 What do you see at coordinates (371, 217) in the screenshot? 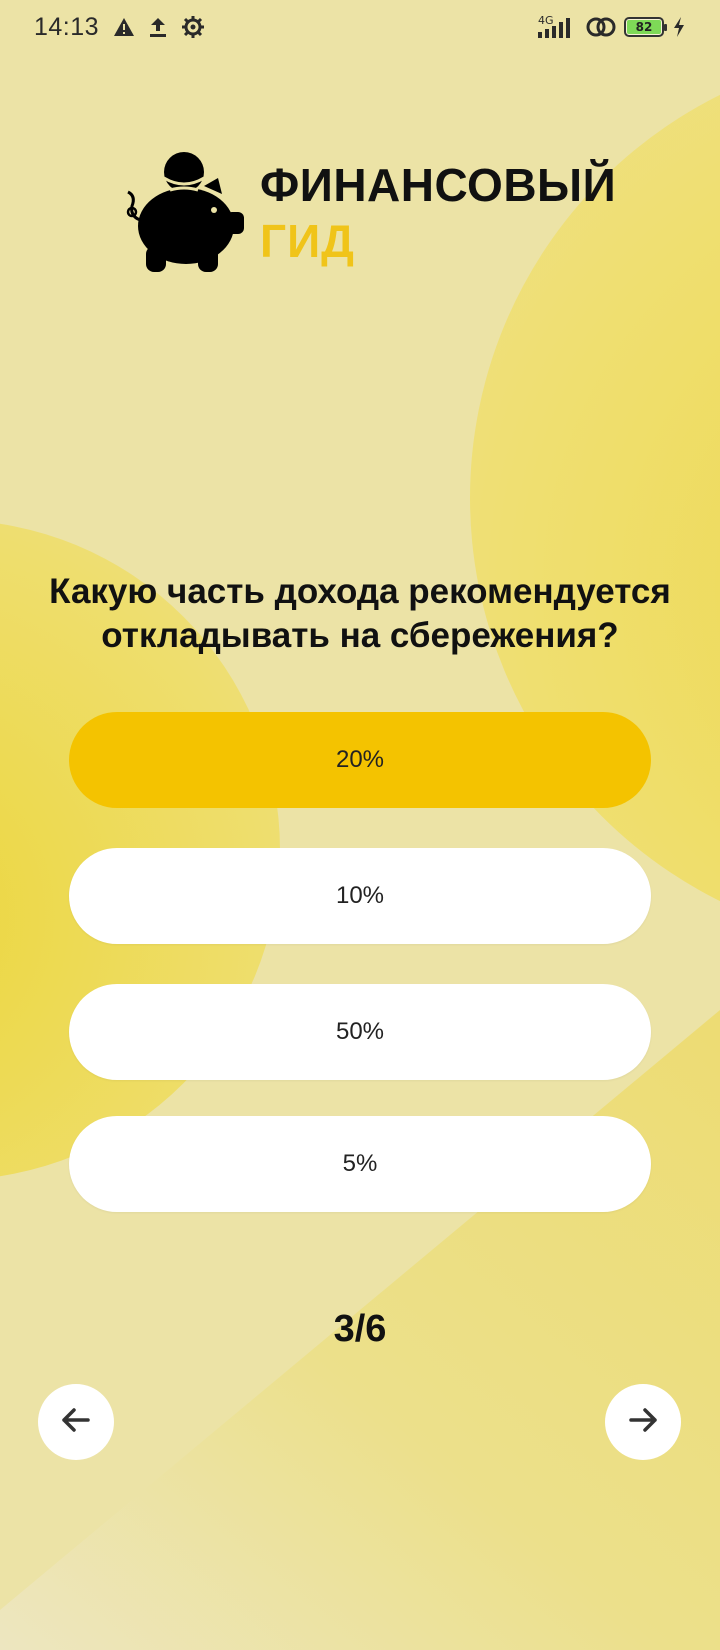
I see `app-logo: ФИНАНСОВЫЙ ГИД` at bounding box center [371, 217].